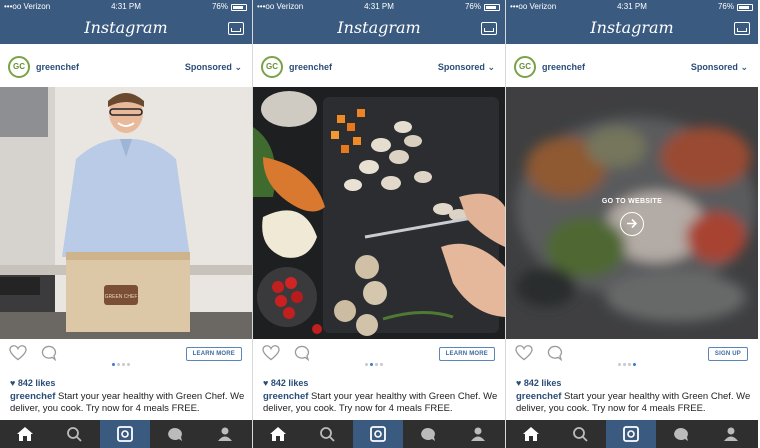  What do you see at coordinates (632, 201) in the screenshot?
I see `go-to-website-label: GO TO WEBSITE` at bounding box center [632, 201].